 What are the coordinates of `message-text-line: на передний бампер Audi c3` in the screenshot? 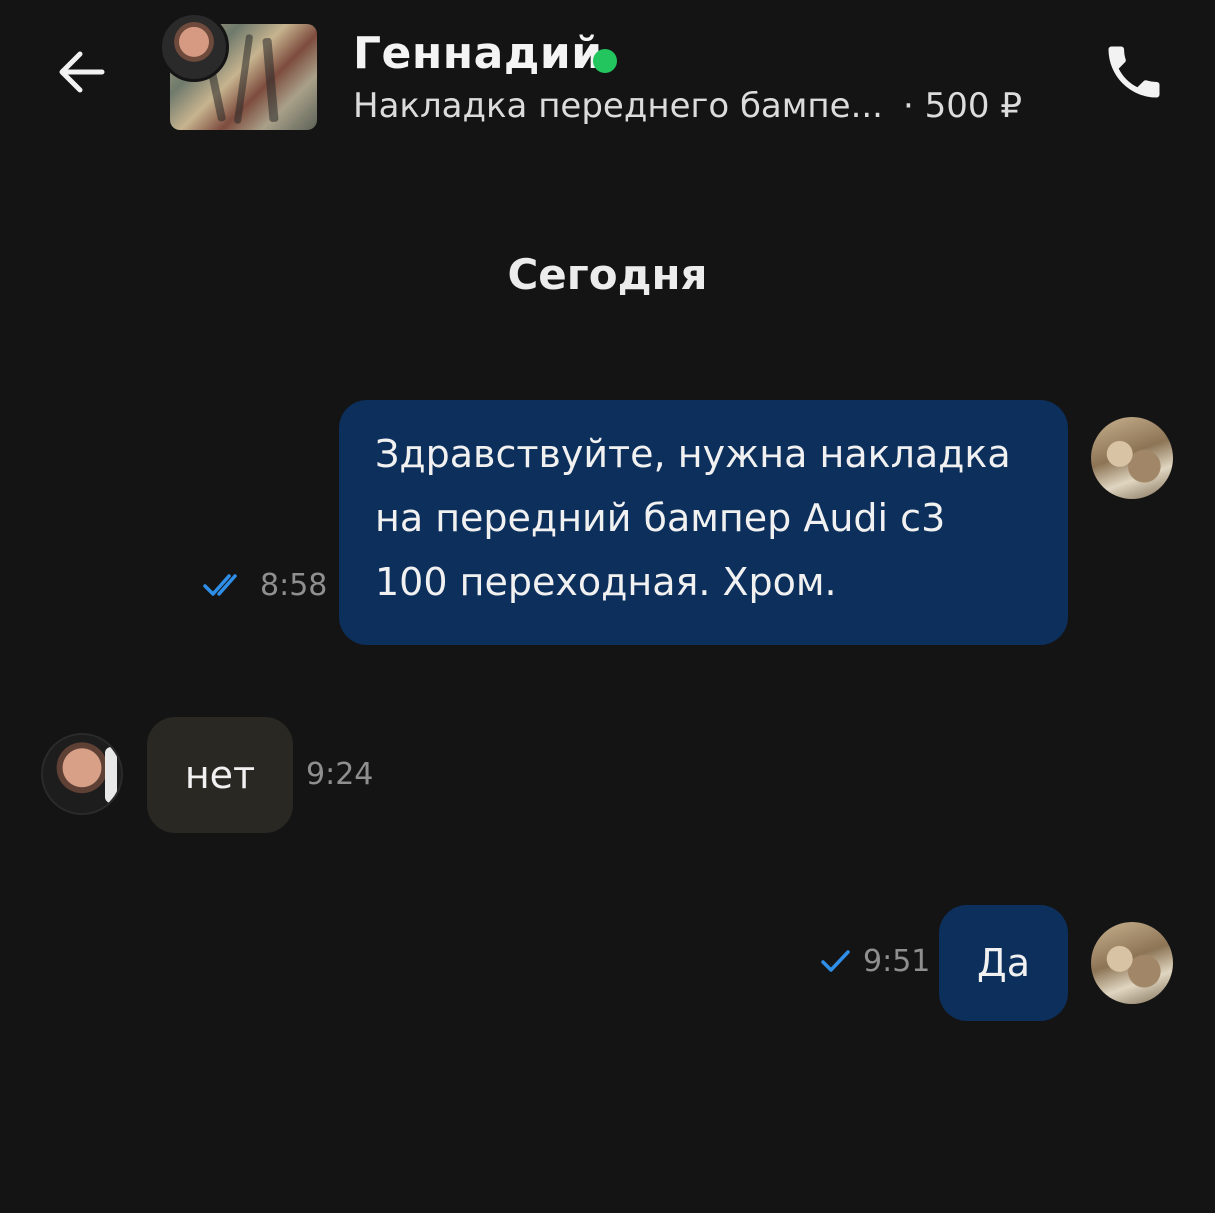 It's located at (660, 518).